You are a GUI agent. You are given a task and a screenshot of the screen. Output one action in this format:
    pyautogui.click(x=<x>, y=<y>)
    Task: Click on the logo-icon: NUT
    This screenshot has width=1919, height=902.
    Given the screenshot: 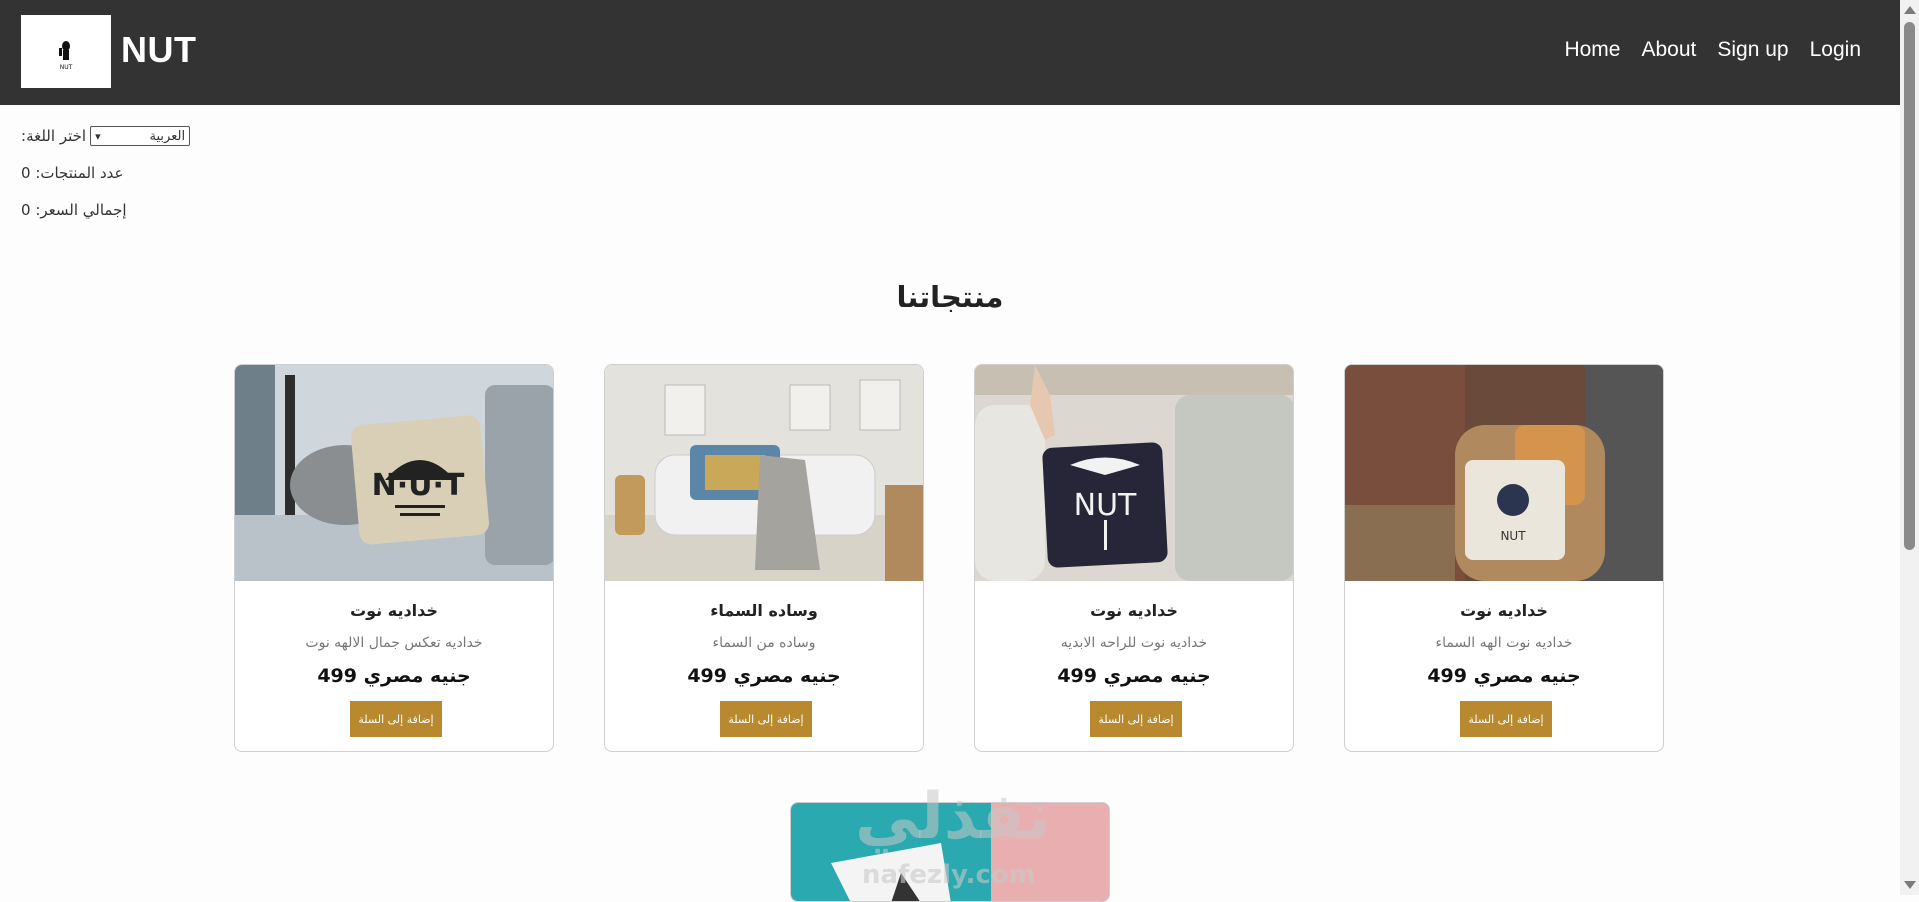 What is the action you would take?
    pyautogui.click(x=66, y=55)
    